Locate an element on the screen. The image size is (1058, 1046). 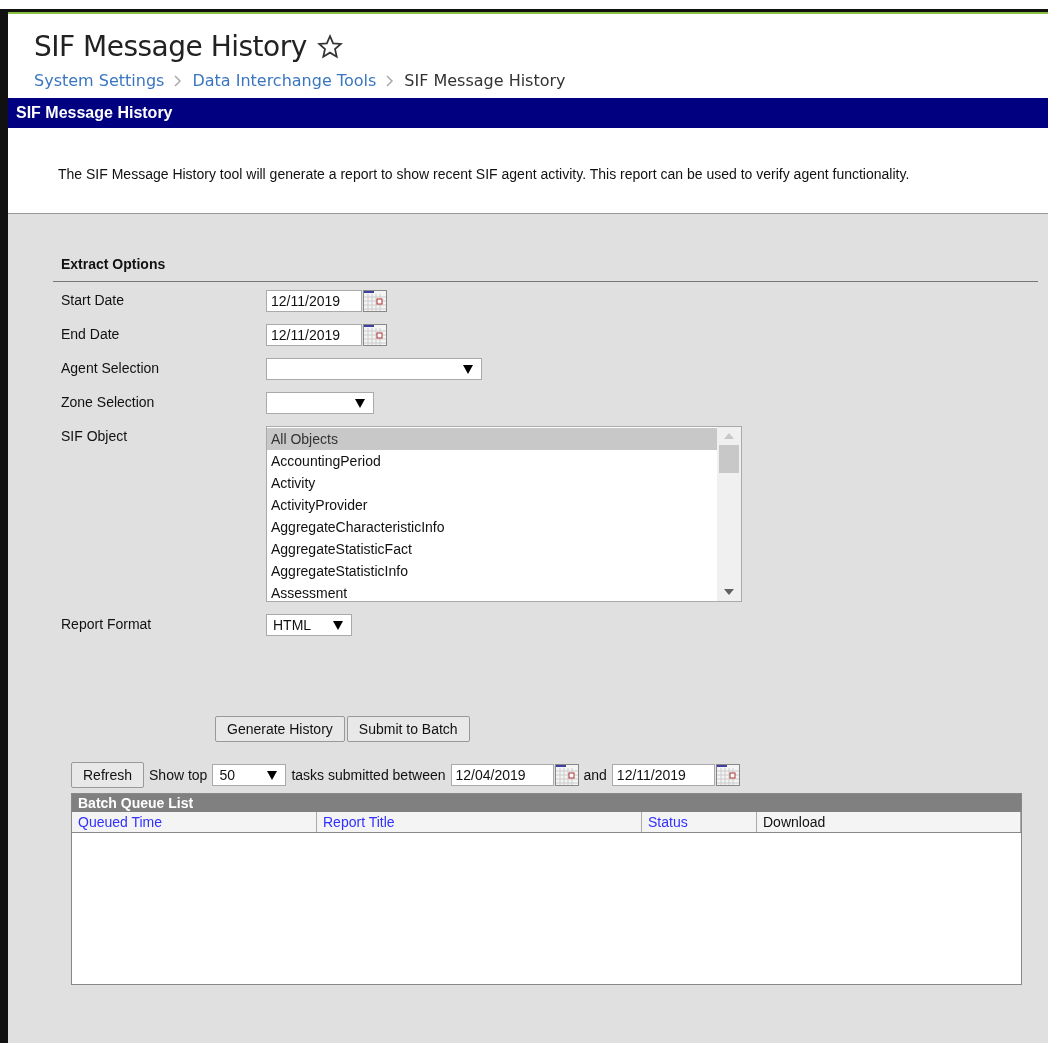
and-label: and is located at coordinates (595, 774).